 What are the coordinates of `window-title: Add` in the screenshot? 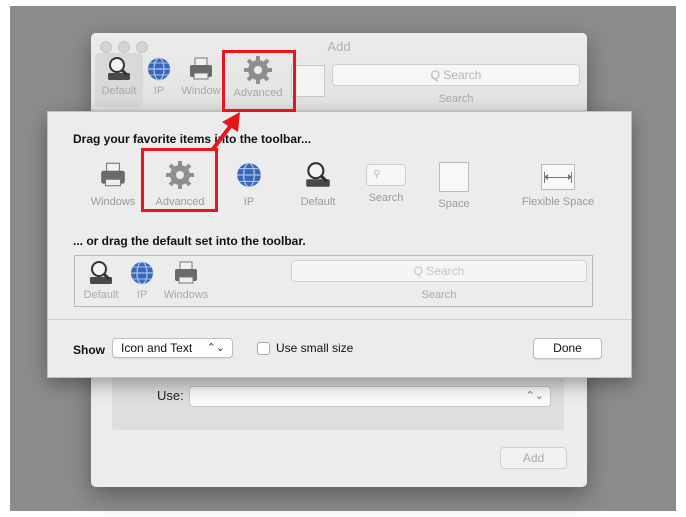 It's located at (339, 46).